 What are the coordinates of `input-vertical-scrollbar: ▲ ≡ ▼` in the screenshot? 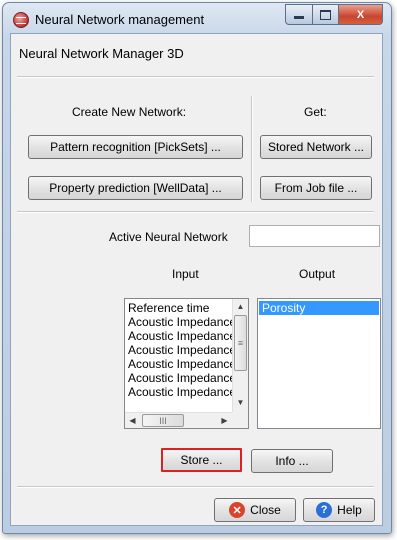 It's located at (240, 356).